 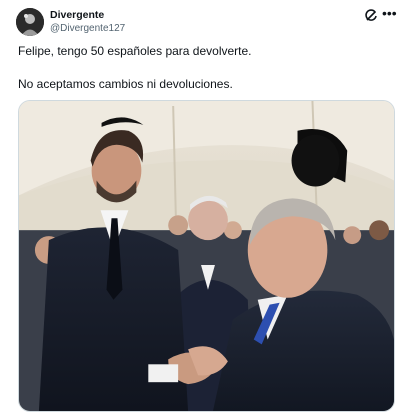 What do you see at coordinates (30, 22) in the screenshot?
I see `avatar` at bounding box center [30, 22].